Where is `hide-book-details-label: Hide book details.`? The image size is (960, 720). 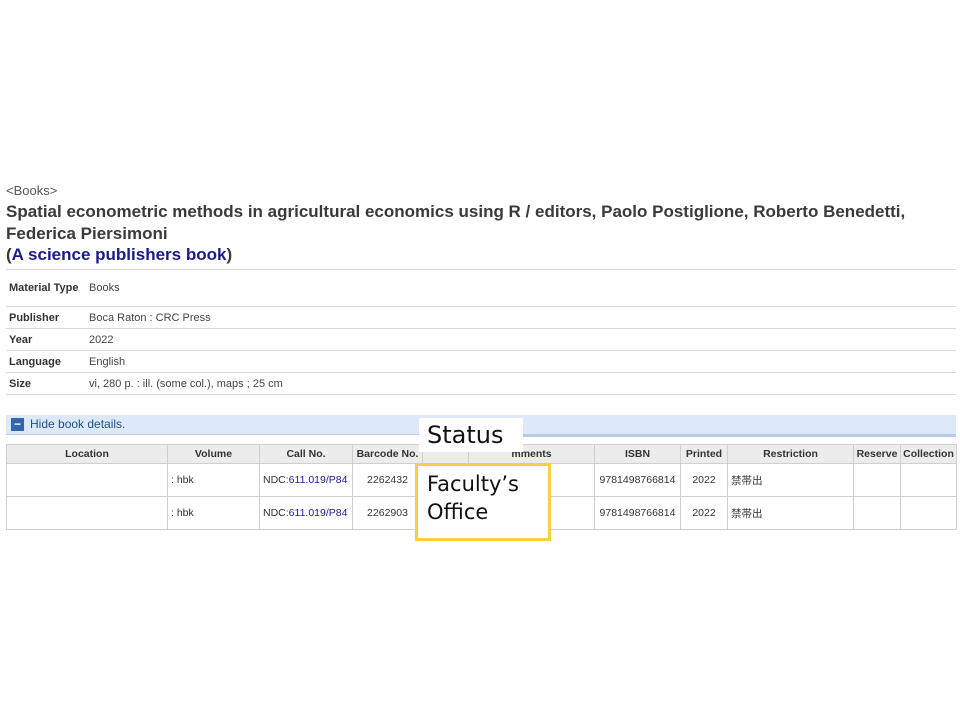 hide-book-details-label: Hide book details. is located at coordinates (78, 424).